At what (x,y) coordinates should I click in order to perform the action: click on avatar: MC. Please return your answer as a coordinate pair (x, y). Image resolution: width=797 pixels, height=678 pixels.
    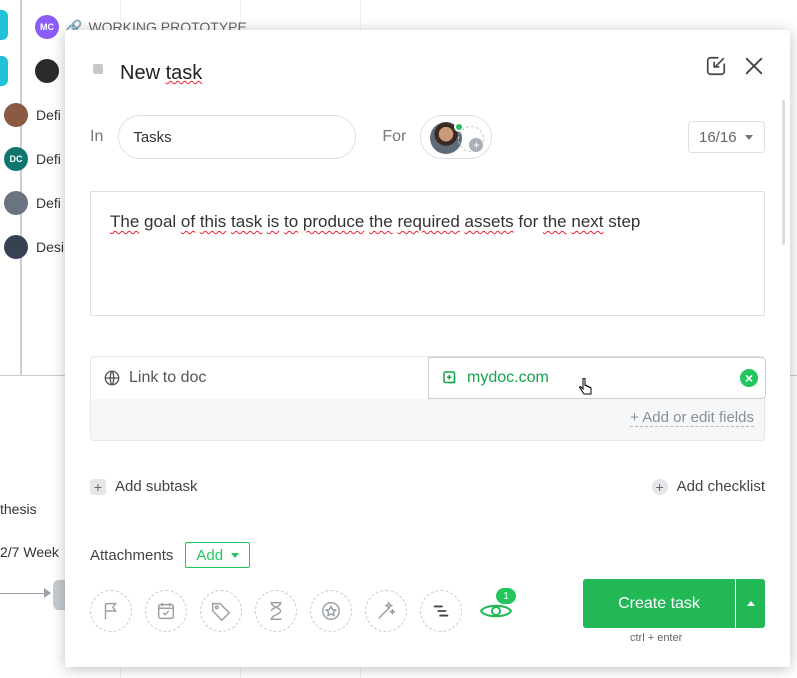
    Looking at the image, I should click on (47, 27).